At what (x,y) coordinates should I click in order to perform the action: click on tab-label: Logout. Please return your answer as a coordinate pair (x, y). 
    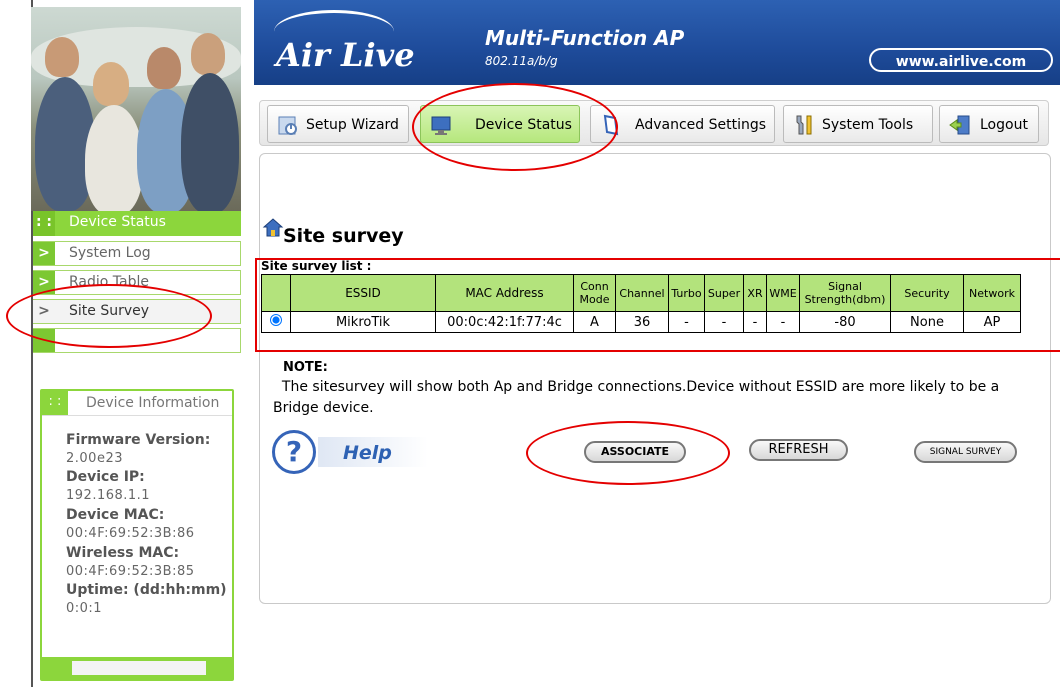
    Looking at the image, I should click on (1004, 125).